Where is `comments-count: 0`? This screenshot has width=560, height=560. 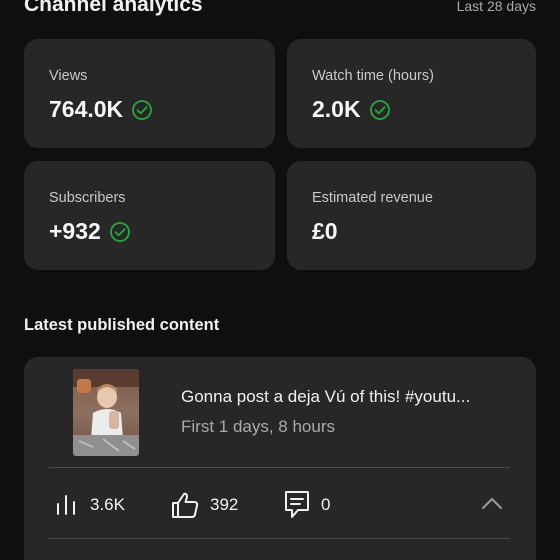 comments-count: 0 is located at coordinates (326, 504).